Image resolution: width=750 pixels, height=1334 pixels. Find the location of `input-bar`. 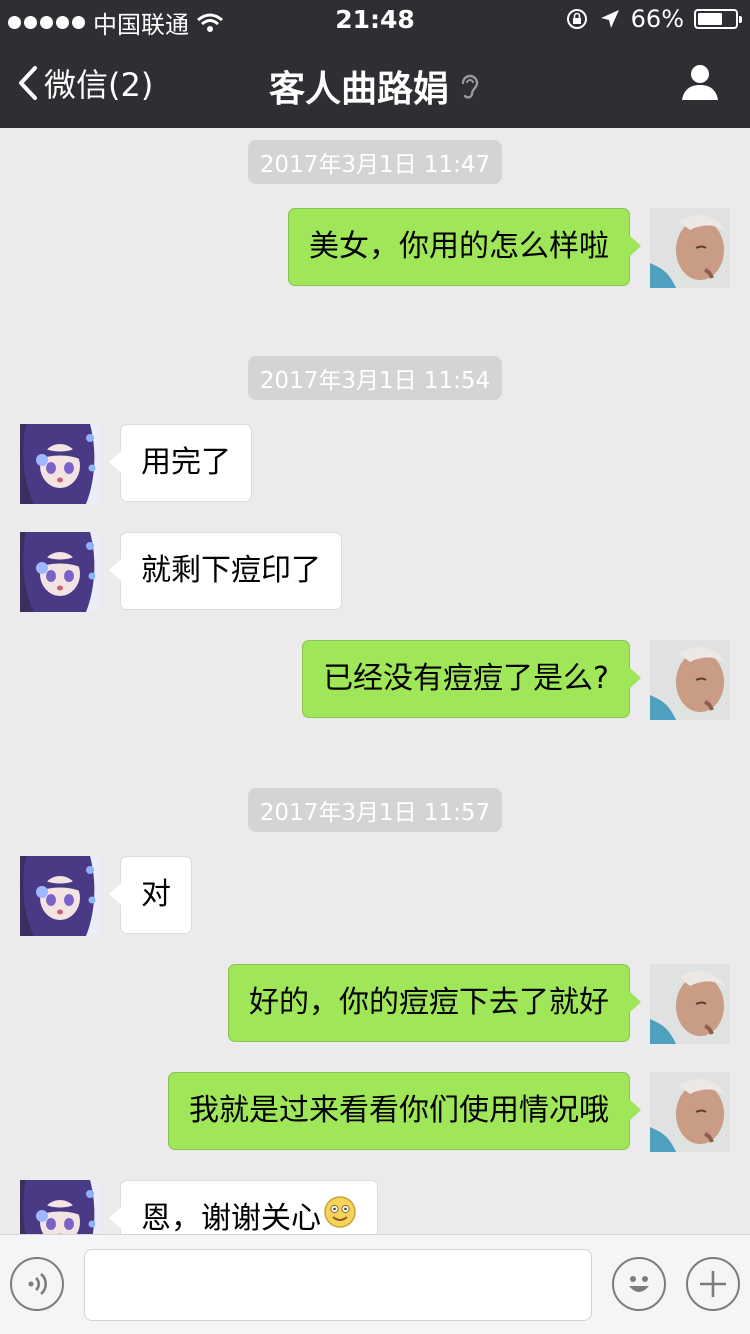

input-bar is located at coordinates (375, 1284).